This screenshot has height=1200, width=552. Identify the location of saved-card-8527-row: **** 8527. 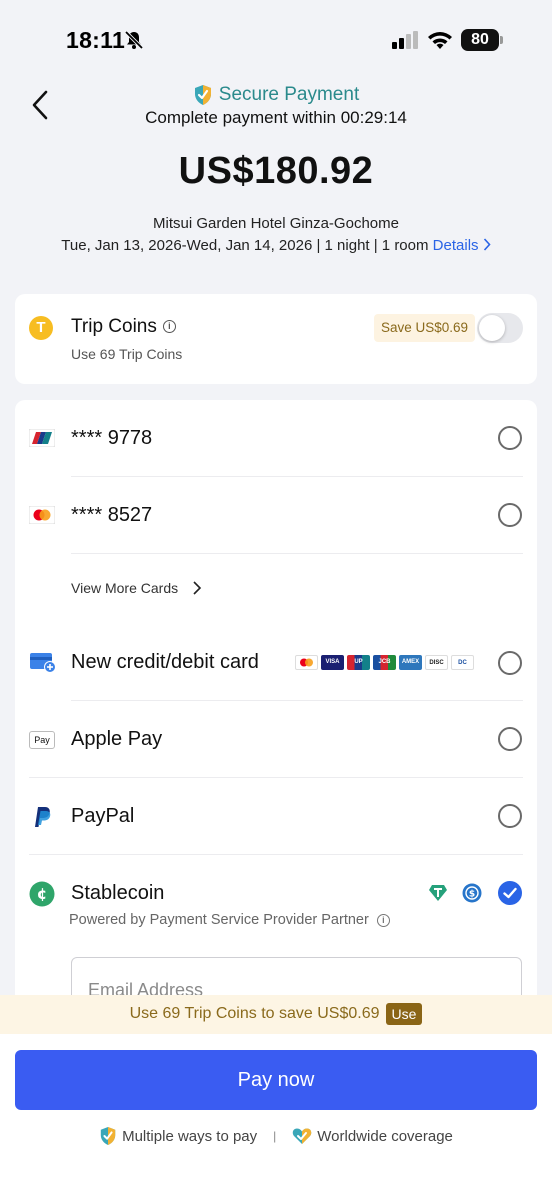
(276, 515).